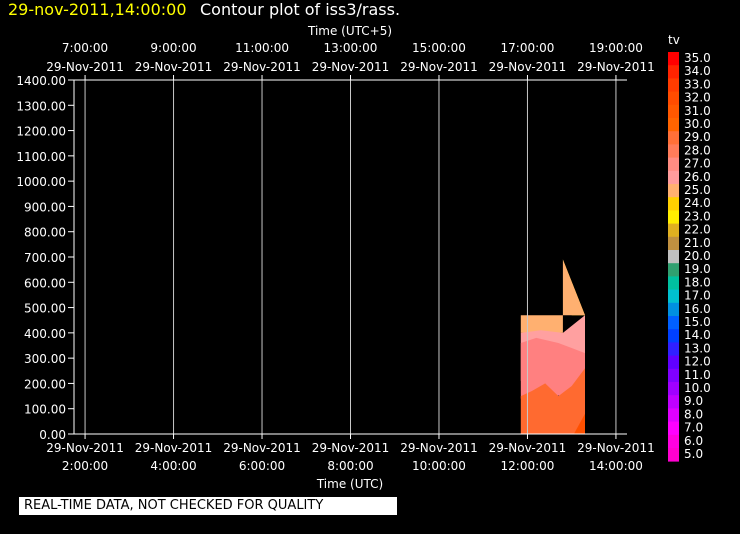 The height and width of the screenshot is (534, 740). Describe the element at coordinates (697, 348) in the screenshot. I see `colorbar-level-label: 13.0` at that location.